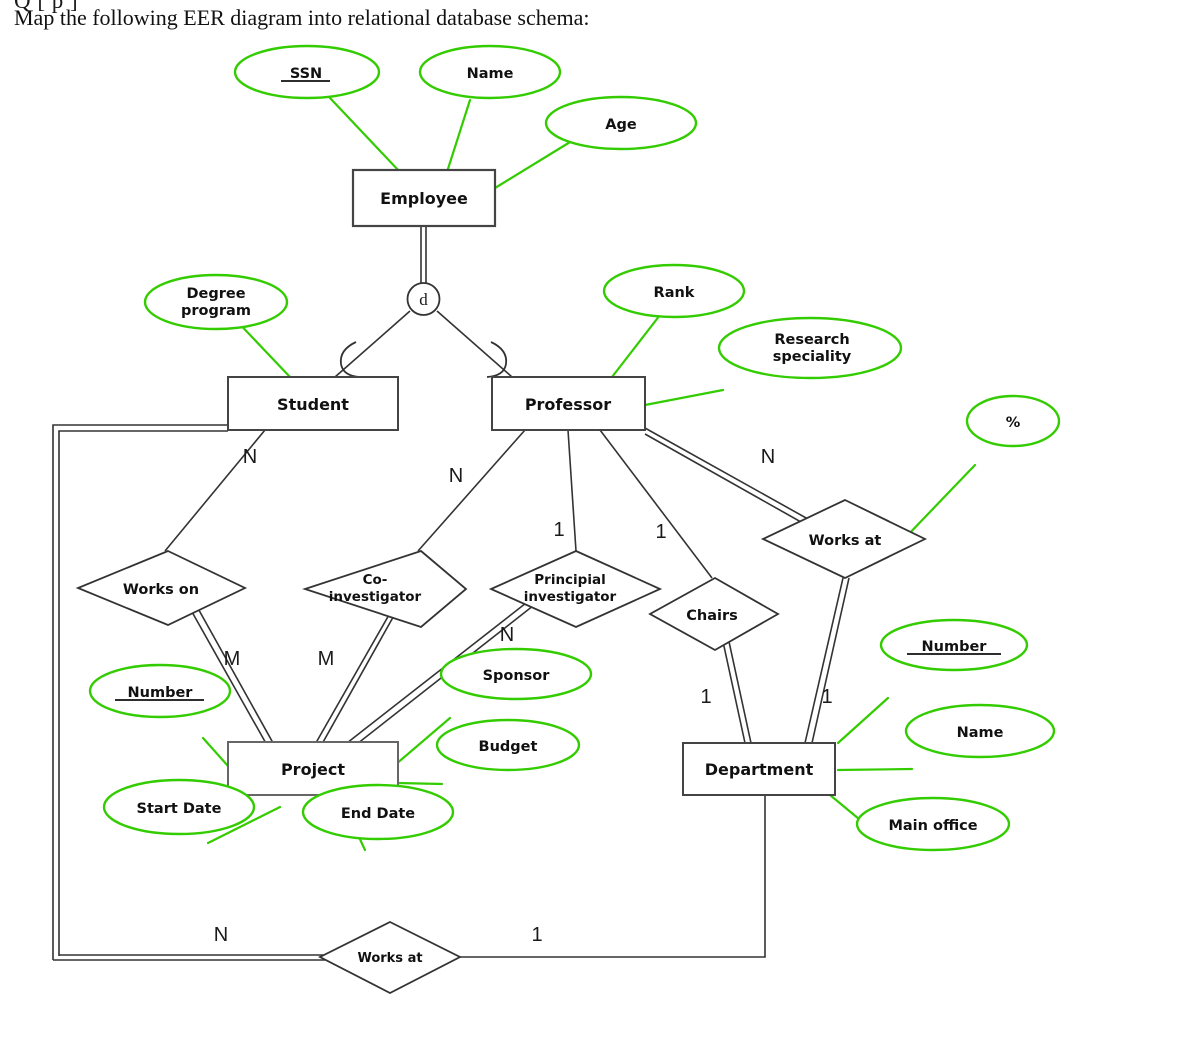 The image size is (1200, 1039). I want to click on cardinality-professor-chairs: 1, so click(660, 532).